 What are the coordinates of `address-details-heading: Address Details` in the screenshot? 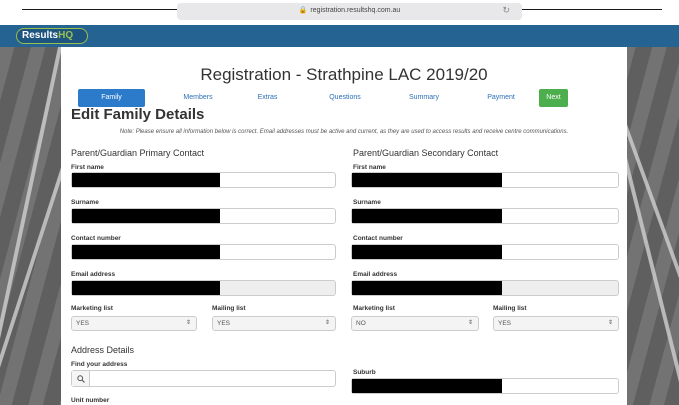 It's located at (103, 350).